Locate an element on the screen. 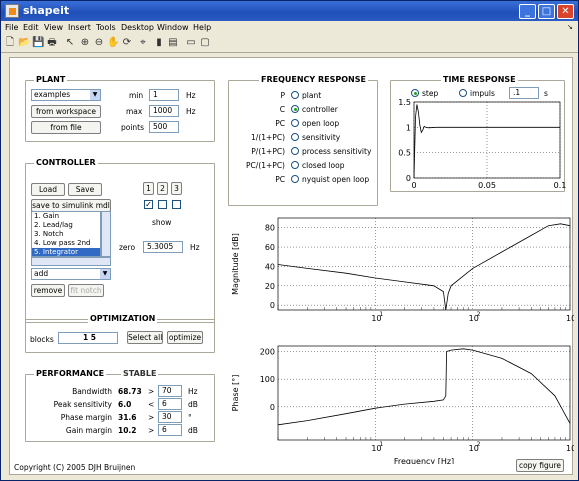 The height and width of the screenshot is (481, 579). close-button: ✕ is located at coordinates (565, 11).